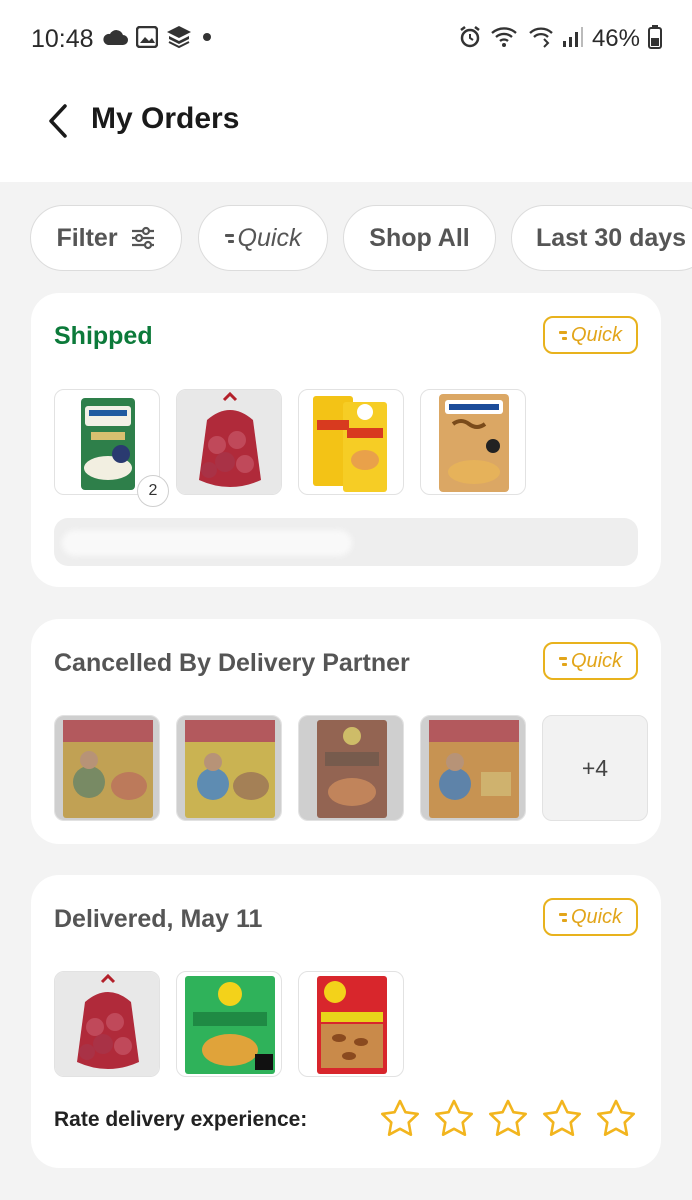  Describe the element at coordinates (181, 1119) in the screenshot. I see `rate-delivery-label: Rate delivery experience:` at that location.